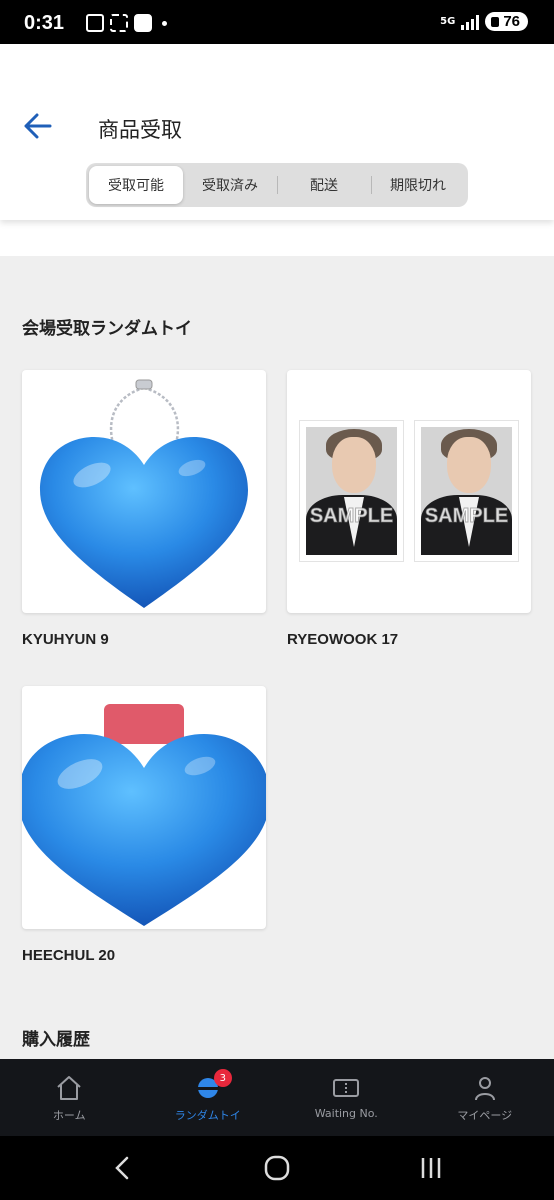 The image size is (554, 1200). What do you see at coordinates (136, 185) in the screenshot?
I see `tab-available: 受取可能` at bounding box center [136, 185].